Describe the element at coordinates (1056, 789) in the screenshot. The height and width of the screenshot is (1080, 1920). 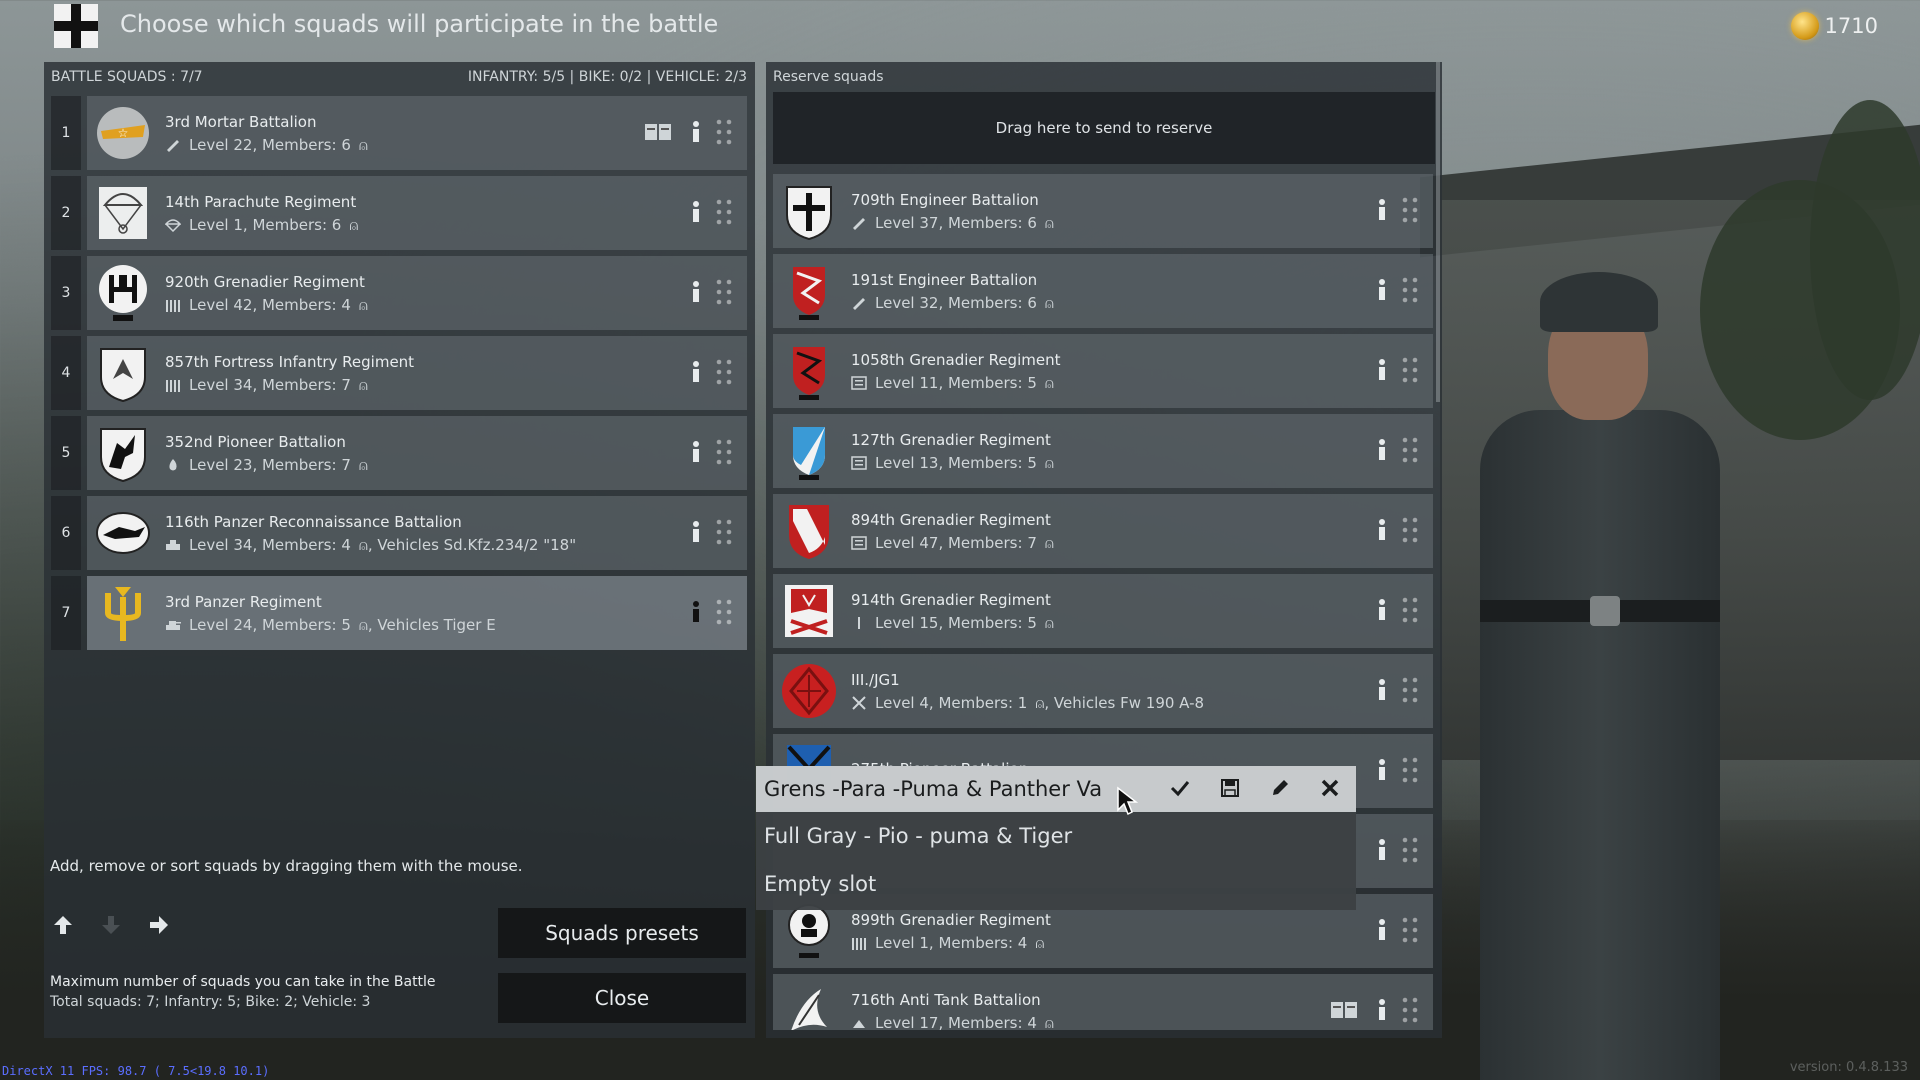
I see `preset-item: Grens -Para -Puma & Panther Va` at that location.